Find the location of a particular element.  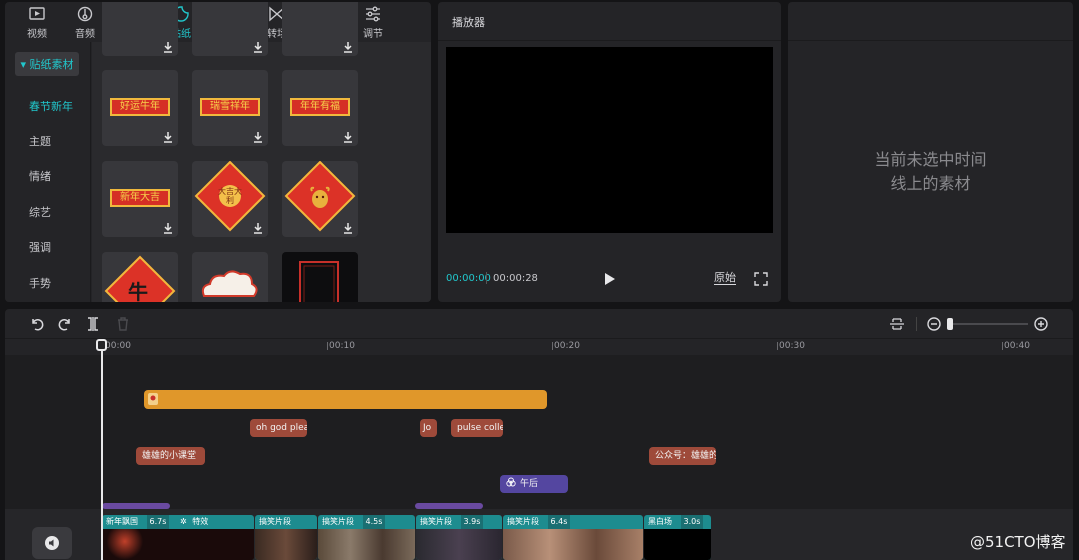

redo-icon is located at coordinates (65, 324).